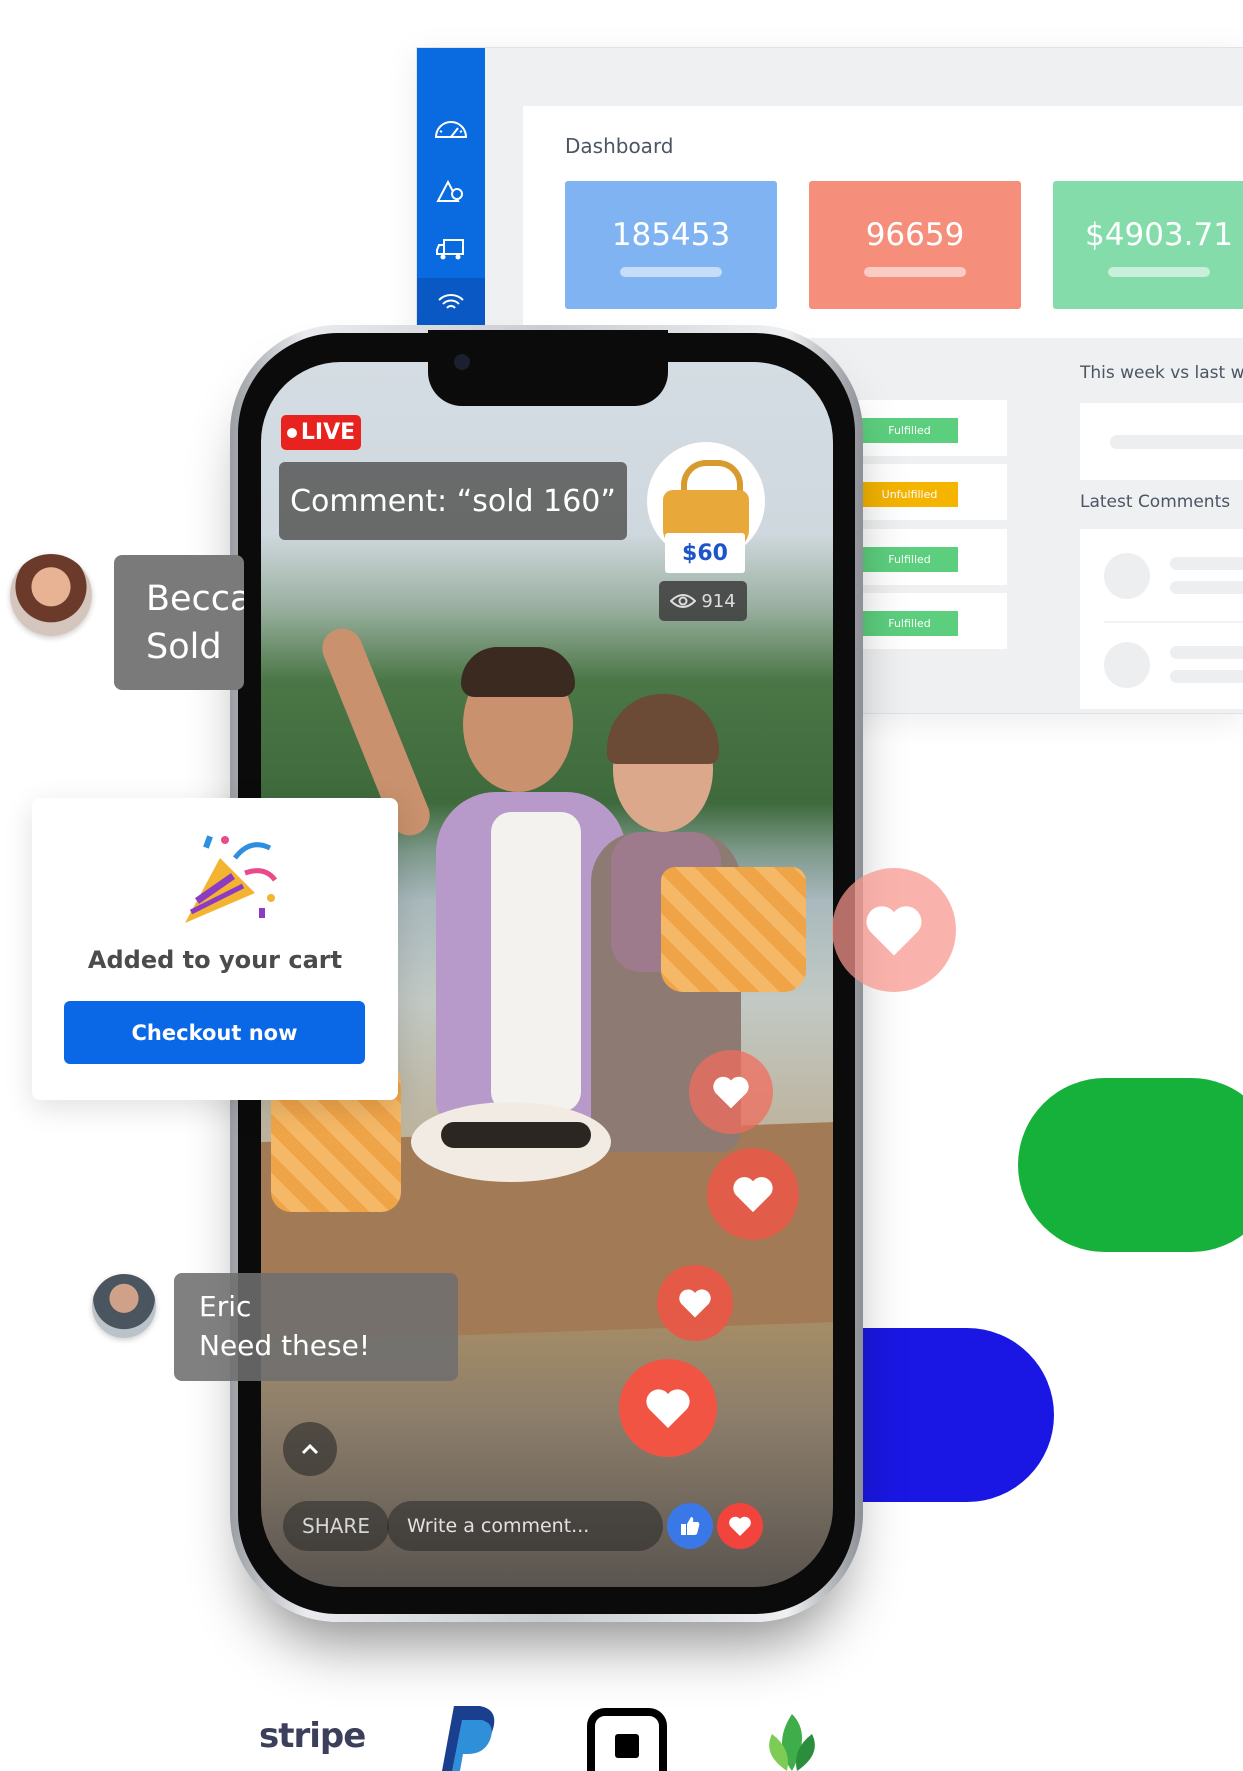 The width and height of the screenshot is (1243, 1771). I want to click on chat-name: Eric, so click(225, 1306).